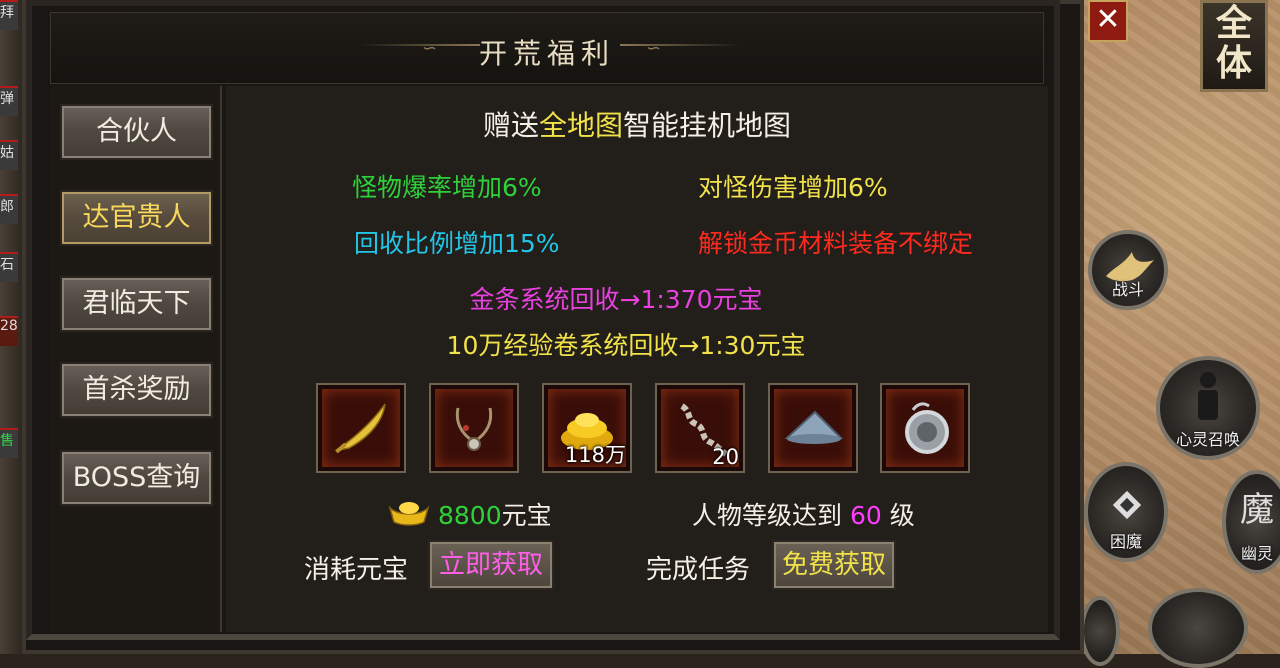 The image size is (1280, 668). I want to click on summon-icon, so click(1208, 396).